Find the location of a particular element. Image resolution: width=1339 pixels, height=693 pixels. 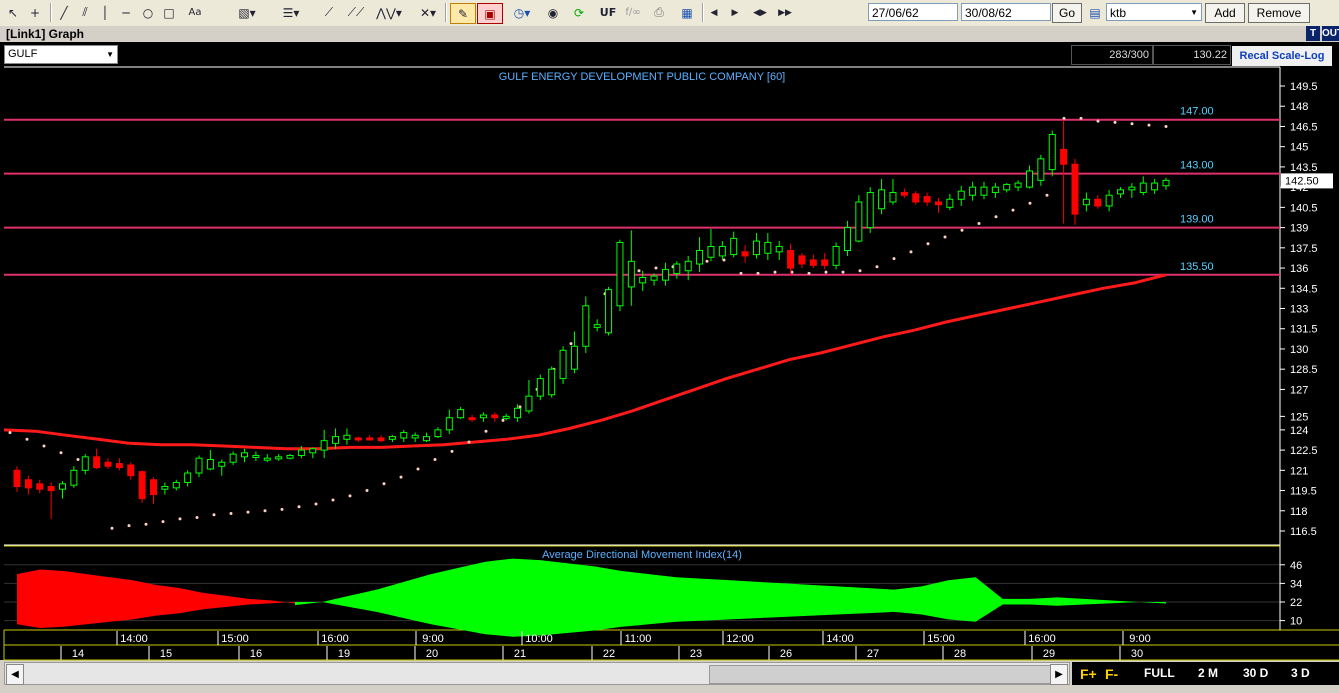

day-label: 21 is located at coordinates (520, 654).